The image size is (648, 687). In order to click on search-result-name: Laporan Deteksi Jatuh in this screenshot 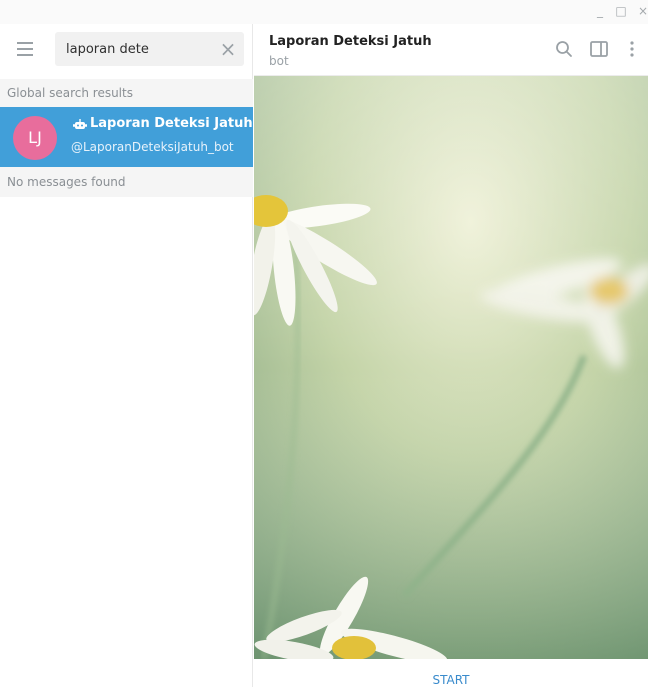, I will do `click(171, 123)`.